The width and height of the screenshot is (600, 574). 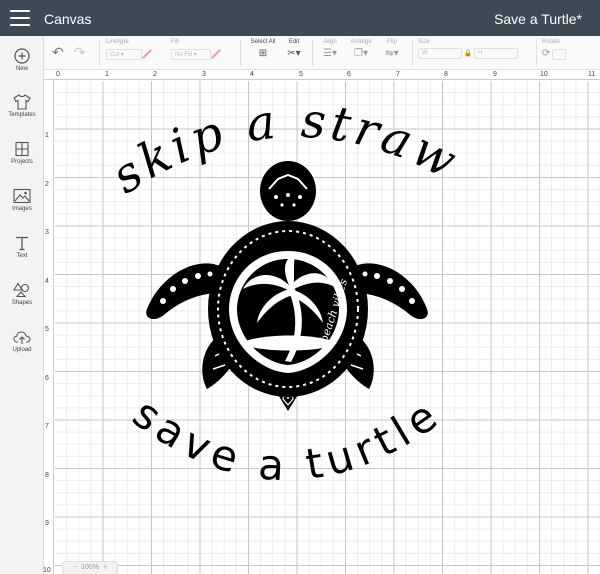 I want to click on zoom-out-button: −, so click(x=75, y=567).